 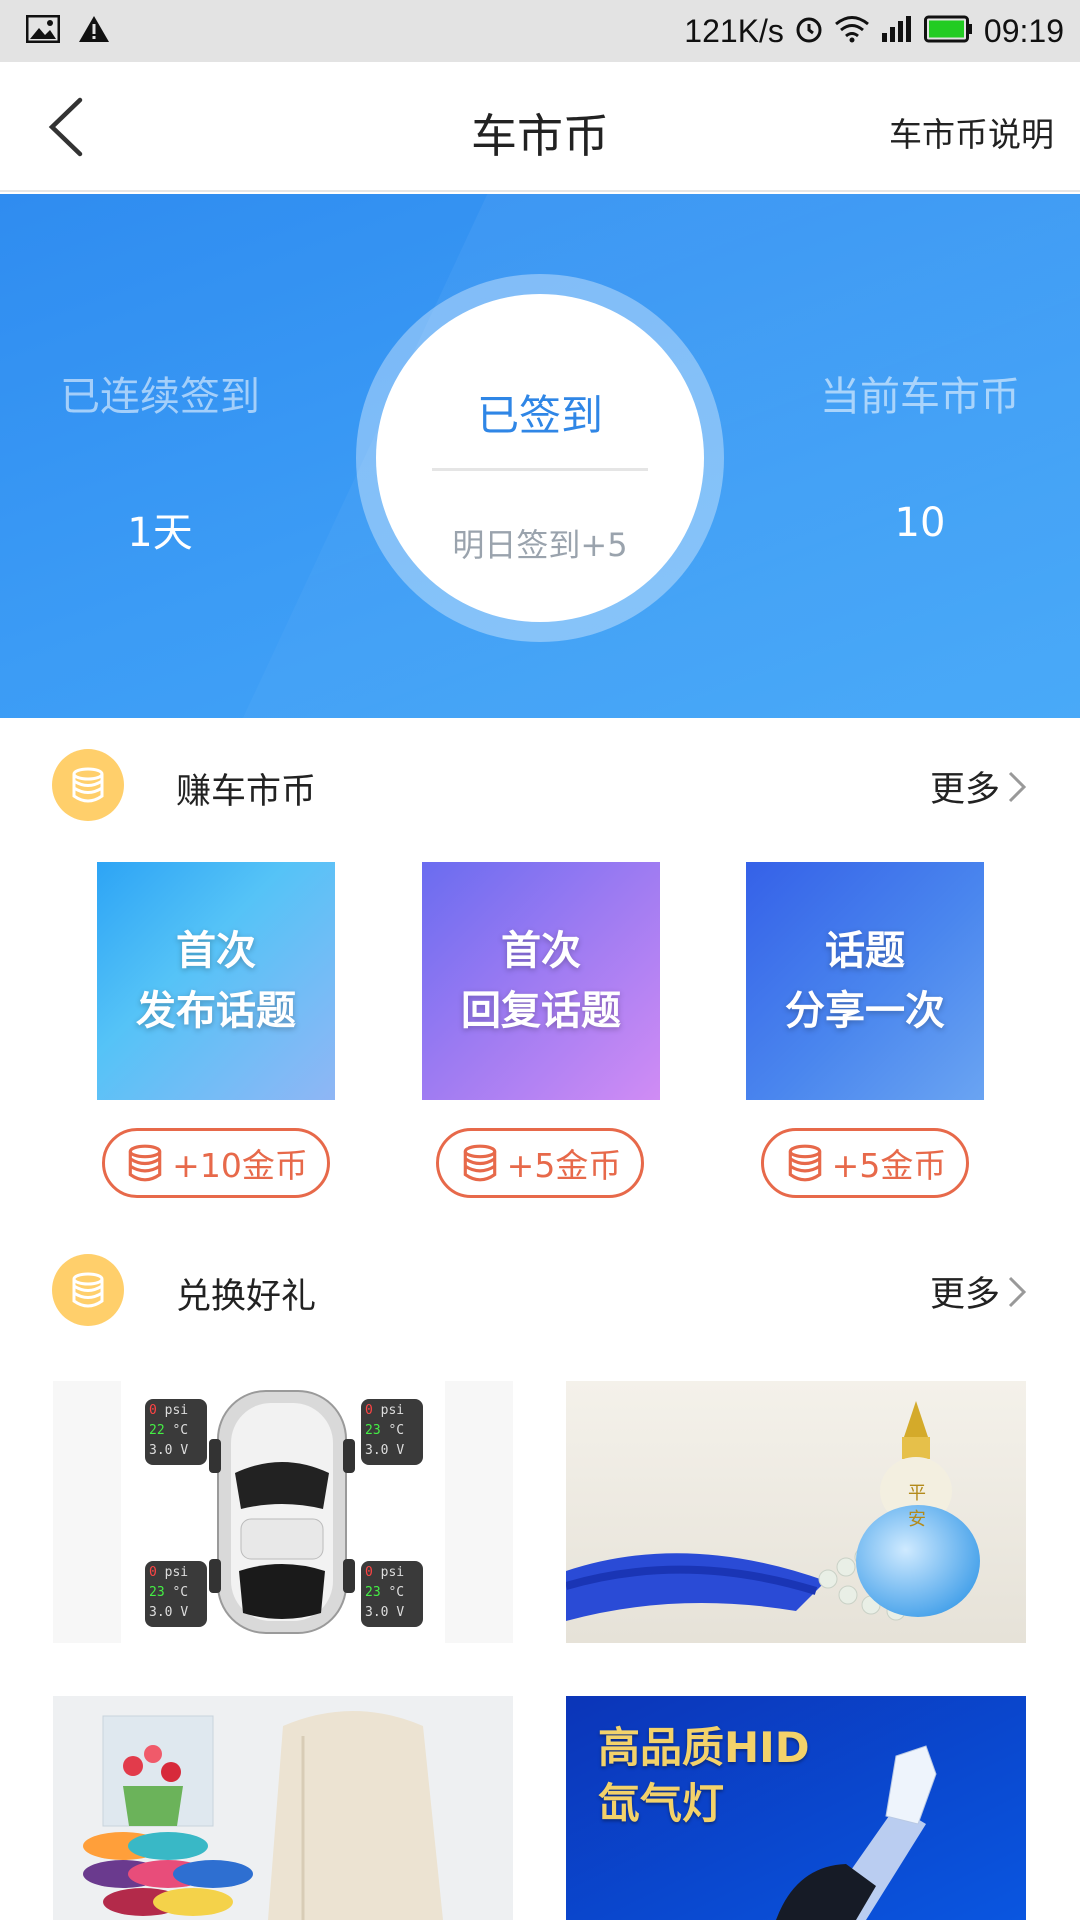 I want to click on exchange-section-header: 兑换好礼 更多, so click(x=540, y=1290).